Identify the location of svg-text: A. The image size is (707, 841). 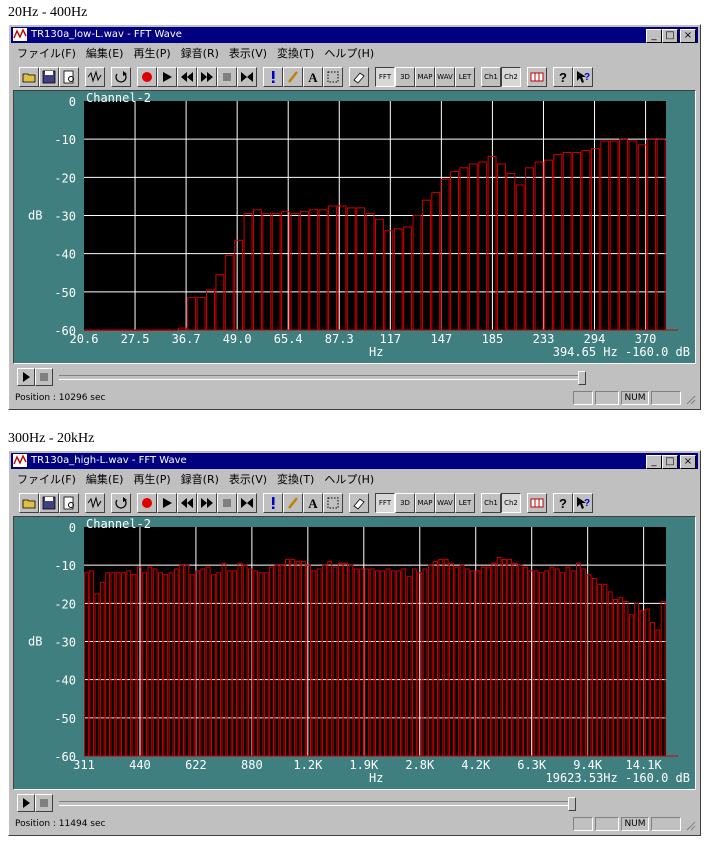
(313, 77).